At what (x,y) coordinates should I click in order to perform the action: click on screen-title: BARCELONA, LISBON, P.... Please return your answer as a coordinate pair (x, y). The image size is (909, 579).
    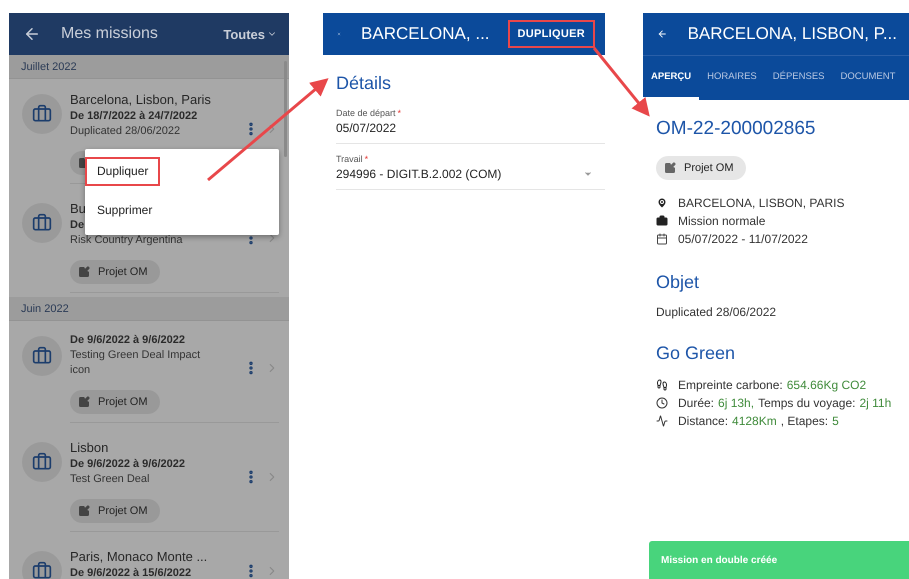
    Looking at the image, I should click on (792, 34).